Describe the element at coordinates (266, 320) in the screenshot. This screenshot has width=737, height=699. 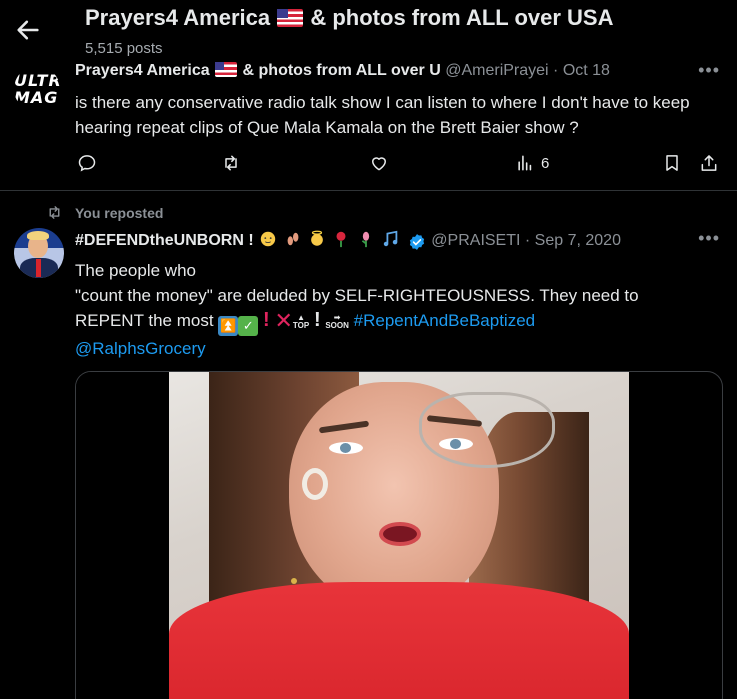
I see `emoji-exclamation-icon: !` at that location.